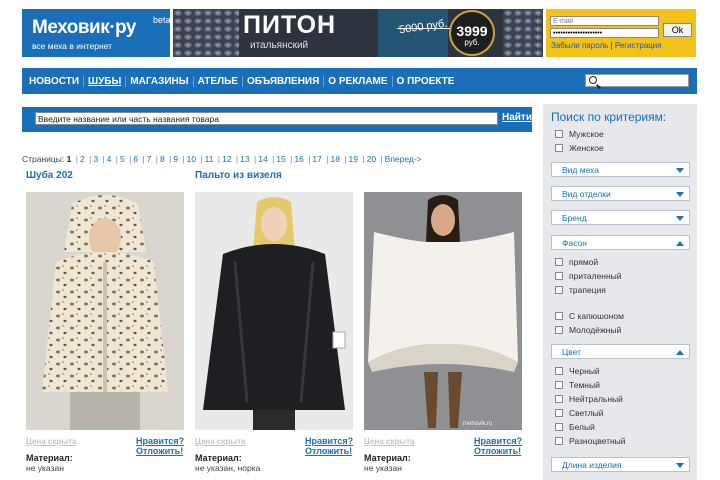 The image size is (720, 480). What do you see at coordinates (266, 118) in the screenshot?
I see `product-search-input` at bounding box center [266, 118].